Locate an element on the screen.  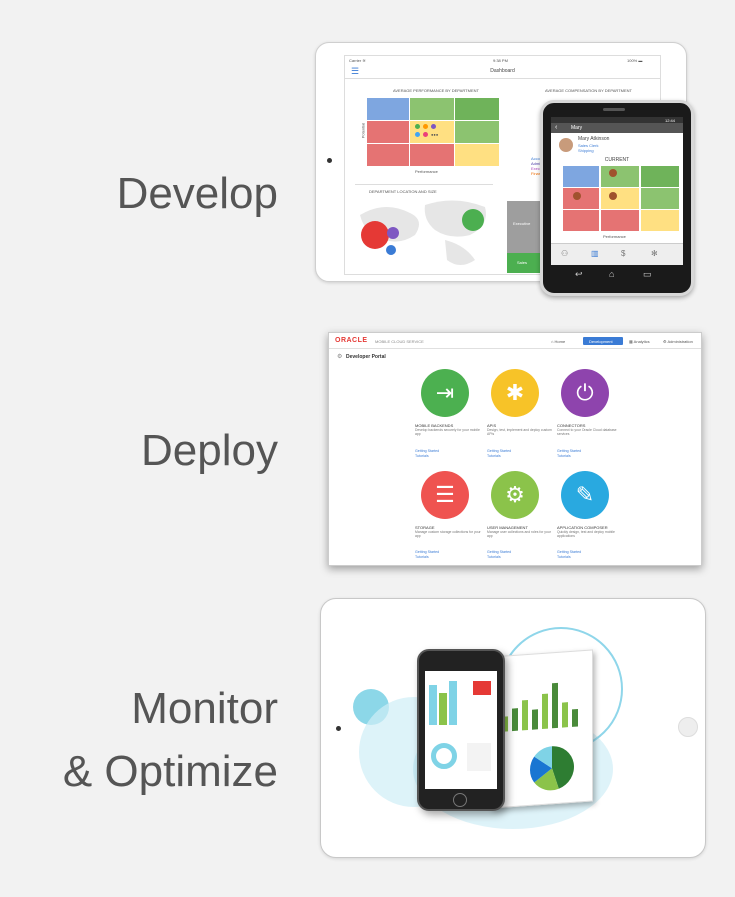
back-icon: ↩ is located at coordinates (579, 274).